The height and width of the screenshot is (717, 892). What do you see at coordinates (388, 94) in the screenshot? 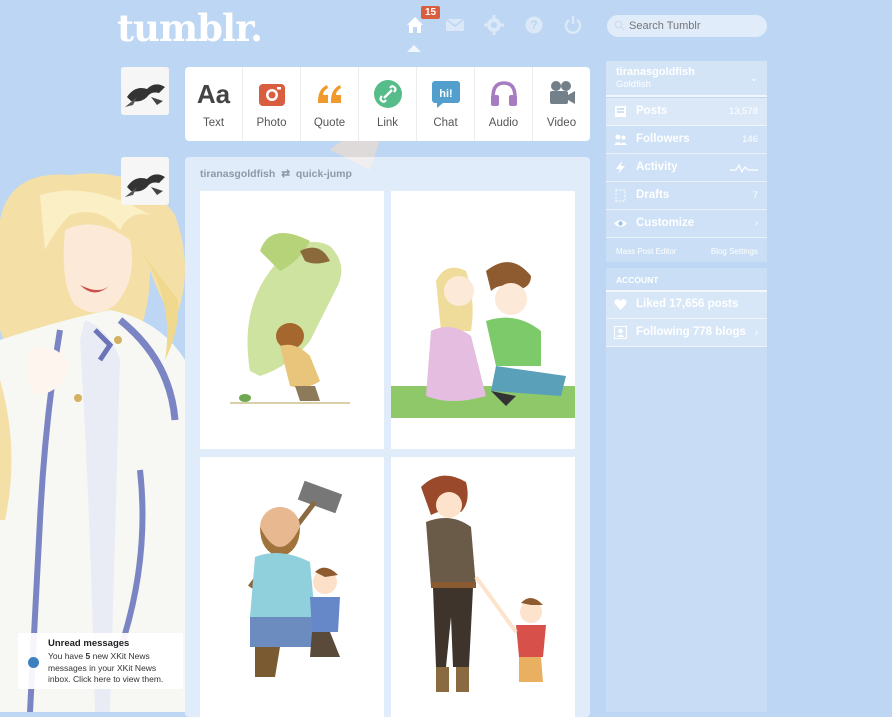
I see `link-icon` at bounding box center [388, 94].